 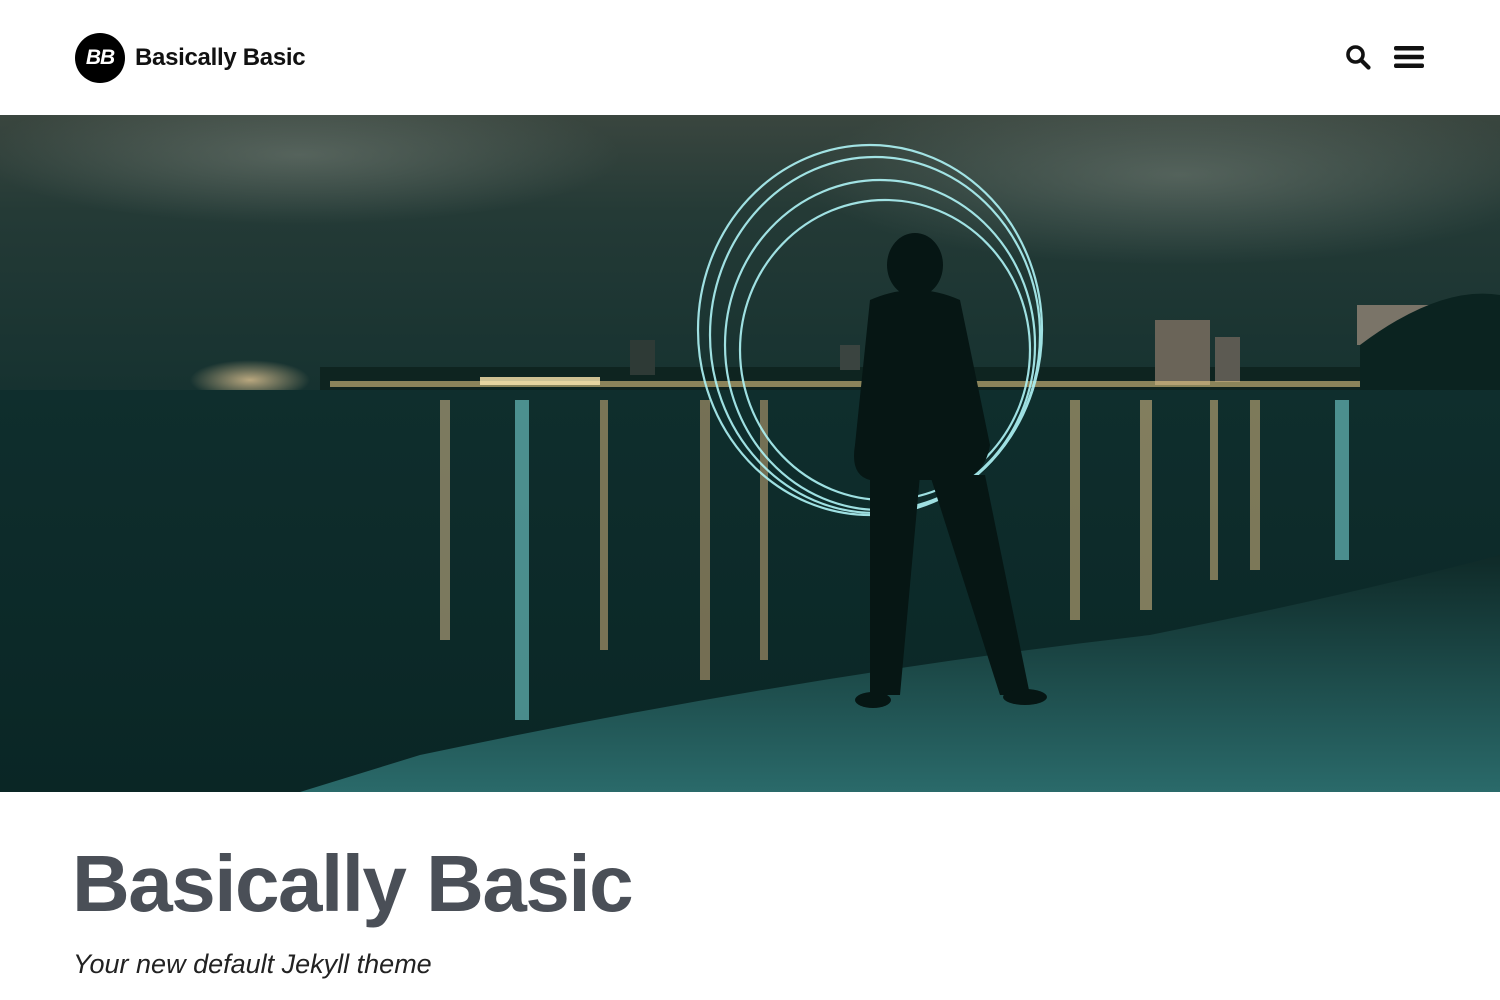 I want to click on hamburger-menu-icon, so click(x=1409, y=57).